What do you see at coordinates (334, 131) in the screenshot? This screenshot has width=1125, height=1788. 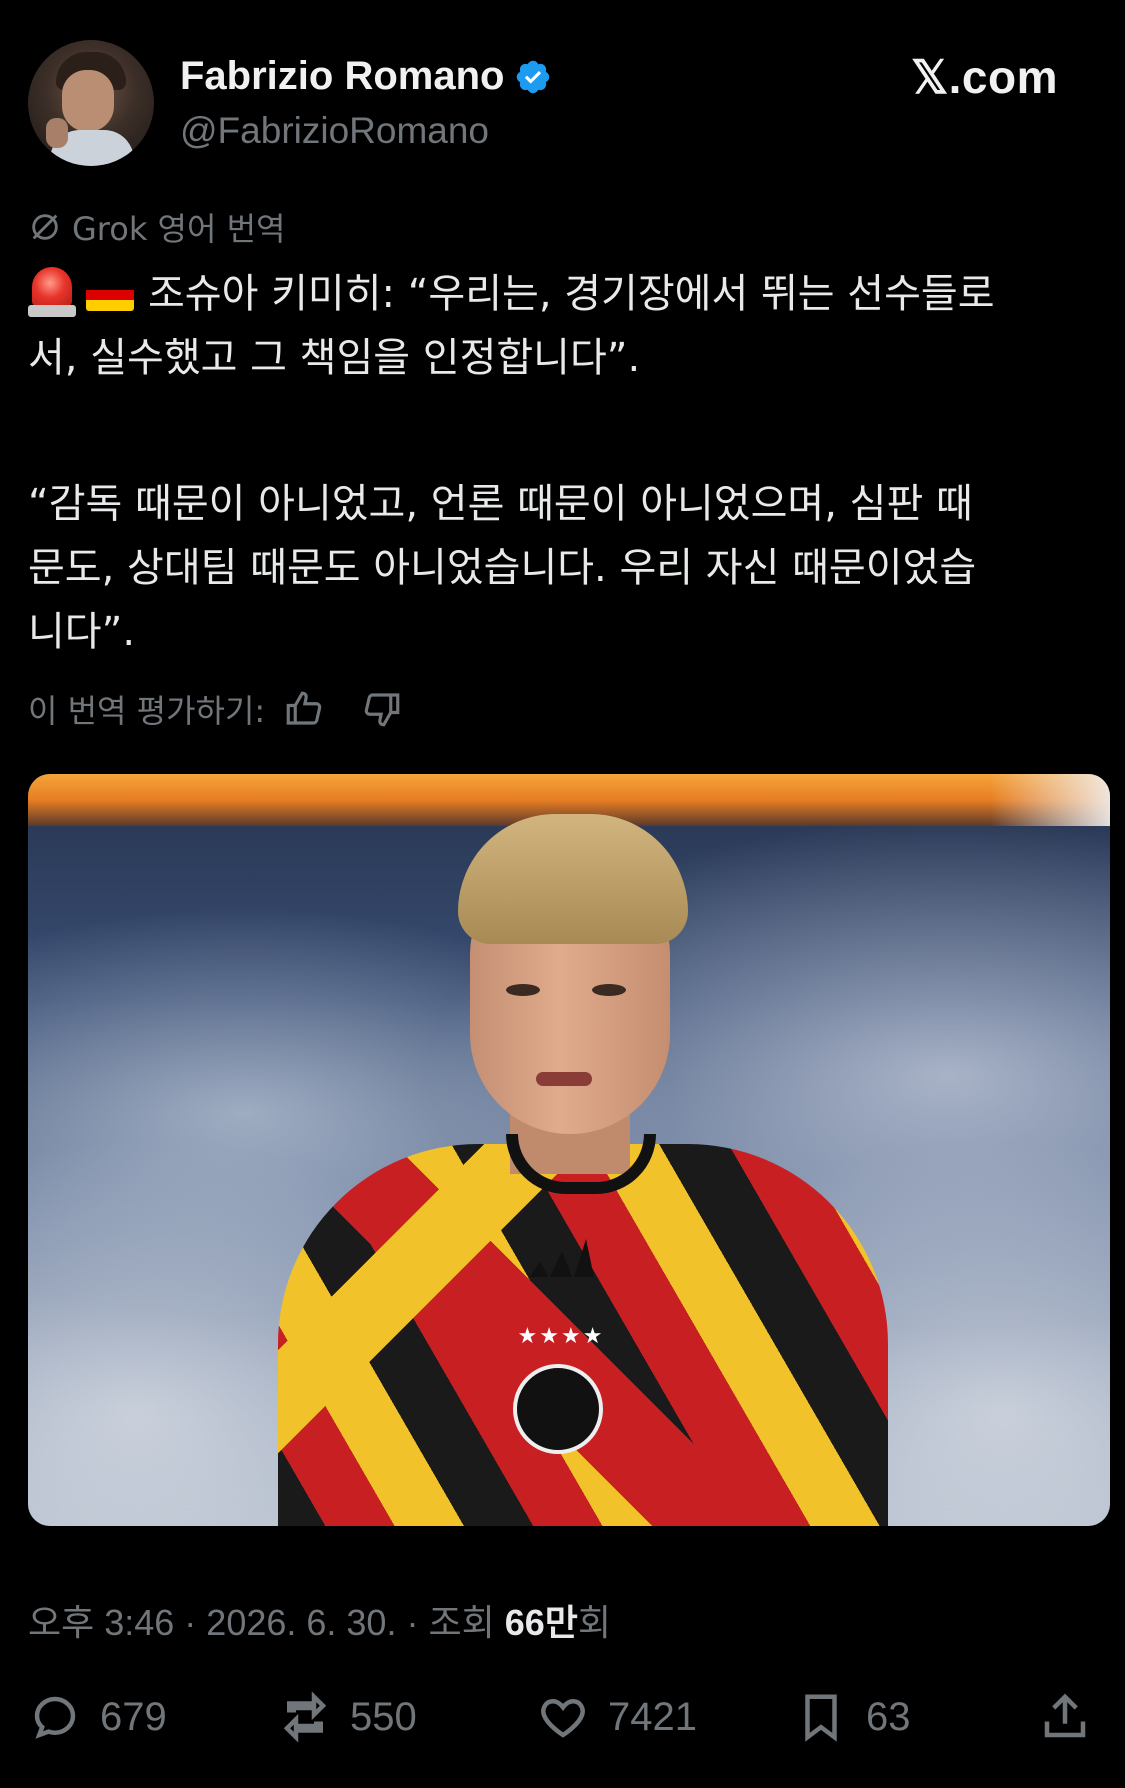 I see `author-handle: @FabrizioRomano` at bounding box center [334, 131].